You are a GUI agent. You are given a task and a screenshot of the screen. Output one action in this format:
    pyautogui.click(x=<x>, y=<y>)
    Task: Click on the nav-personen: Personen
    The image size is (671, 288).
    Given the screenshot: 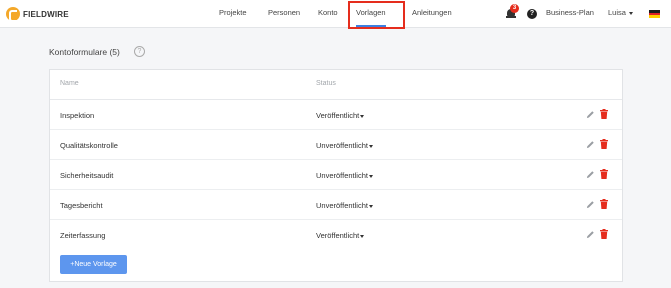 What is the action you would take?
    pyautogui.click(x=284, y=14)
    